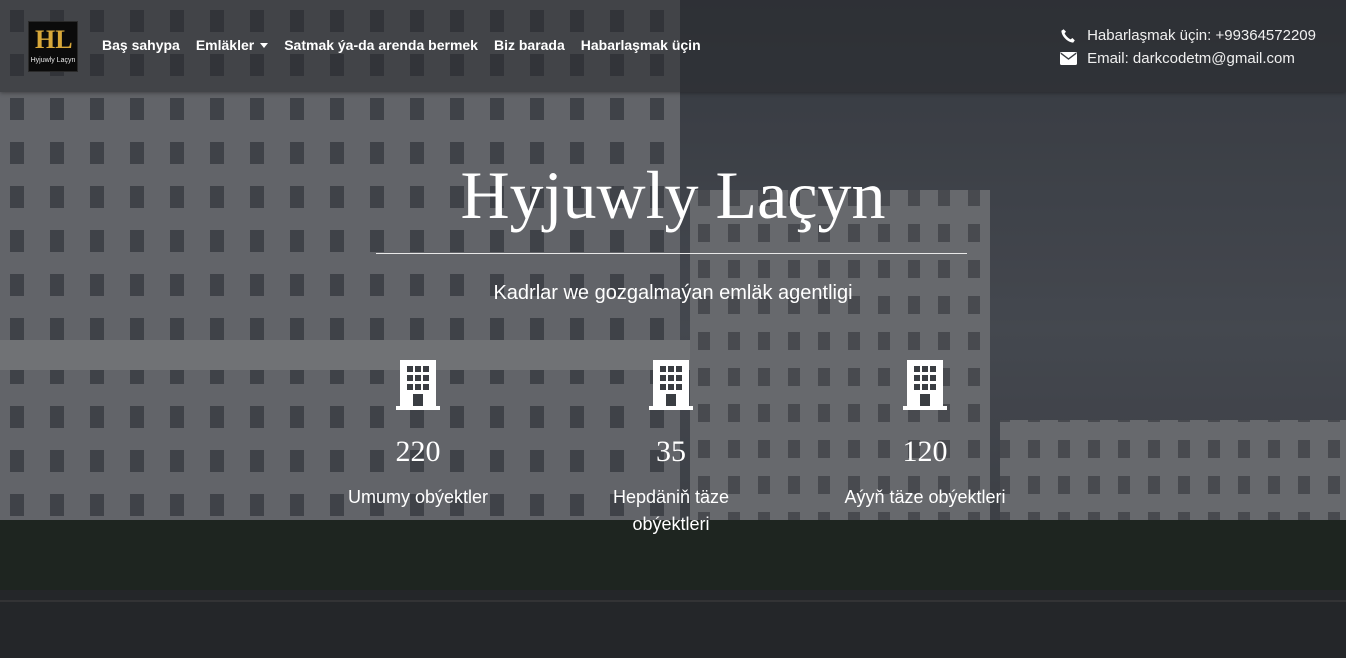 This screenshot has height=658, width=1346. What do you see at coordinates (418, 451) in the screenshot?
I see `stat-value: 220` at bounding box center [418, 451].